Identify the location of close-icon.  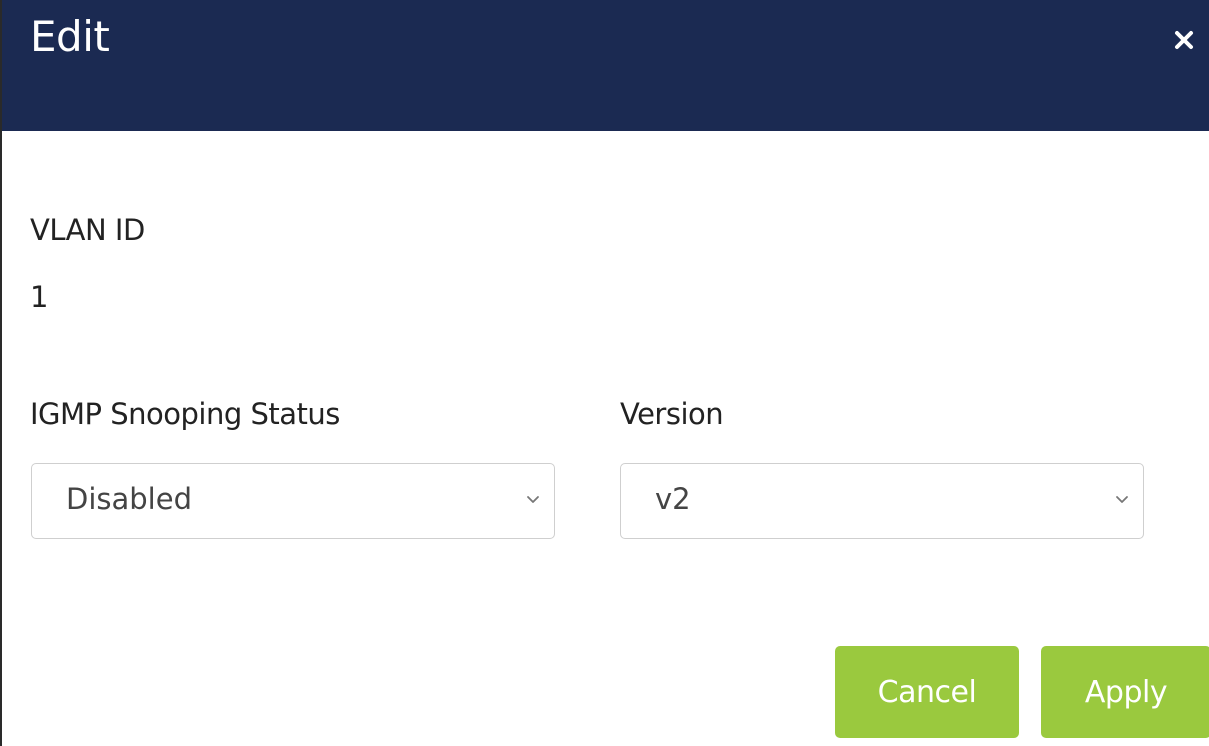
(1184, 40).